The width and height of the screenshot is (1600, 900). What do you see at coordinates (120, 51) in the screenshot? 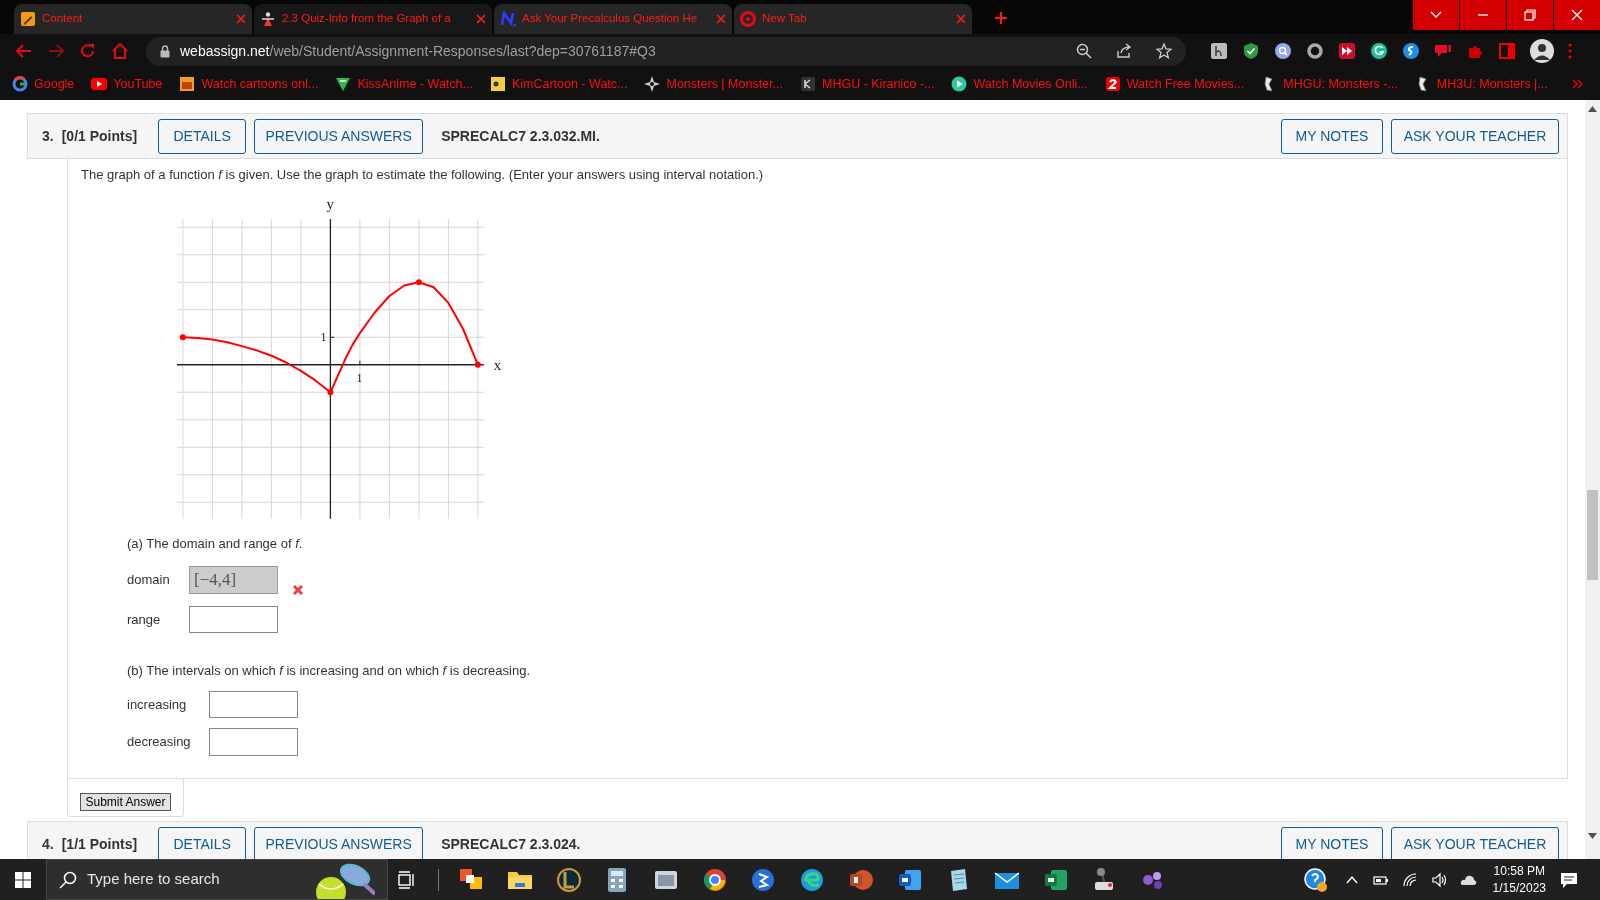
I see `home-icon` at bounding box center [120, 51].